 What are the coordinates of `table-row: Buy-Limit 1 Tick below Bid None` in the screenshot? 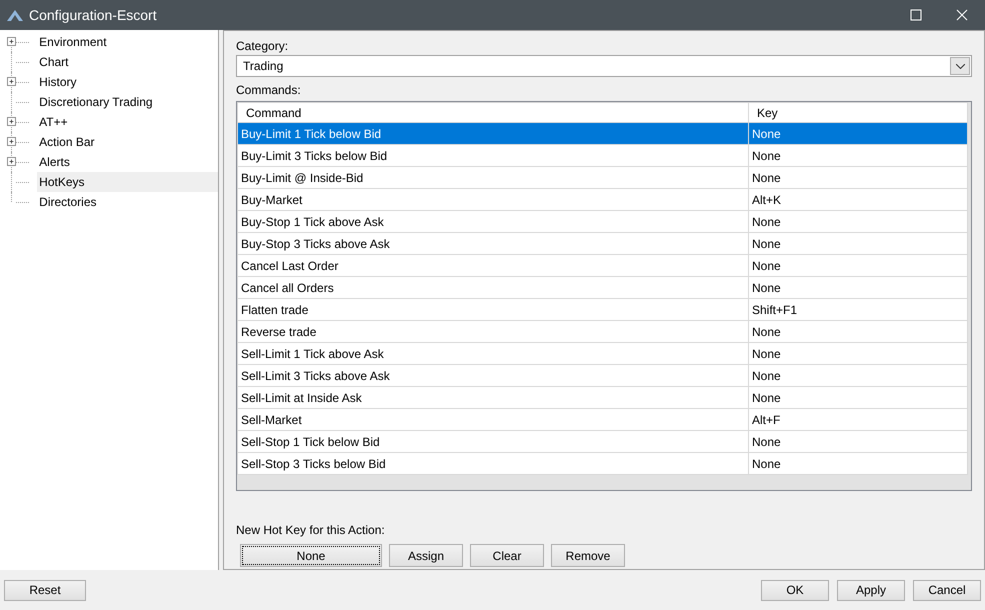 It's located at (603, 133).